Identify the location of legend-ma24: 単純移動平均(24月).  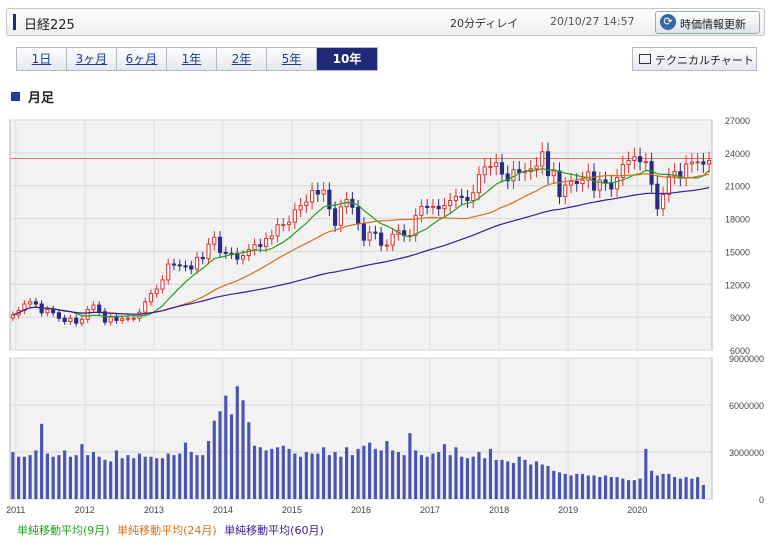
(167, 530).